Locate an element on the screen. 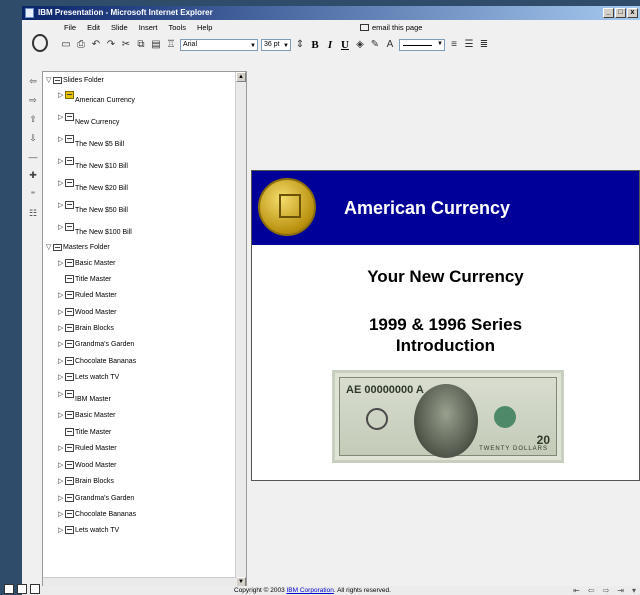 The height and width of the screenshot is (595, 640). node-label: The New $5 Bill is located at coordinates (100, 144).